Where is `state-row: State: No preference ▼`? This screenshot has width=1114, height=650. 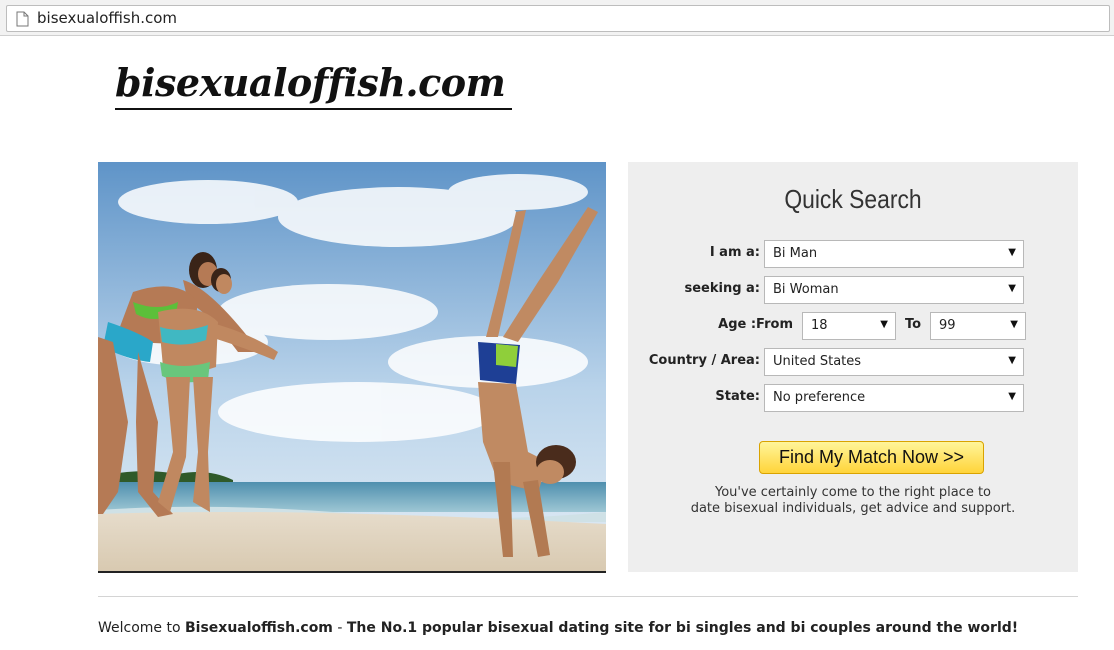
state-row: State: No preference ▼ is located at coordinates (853, 398).